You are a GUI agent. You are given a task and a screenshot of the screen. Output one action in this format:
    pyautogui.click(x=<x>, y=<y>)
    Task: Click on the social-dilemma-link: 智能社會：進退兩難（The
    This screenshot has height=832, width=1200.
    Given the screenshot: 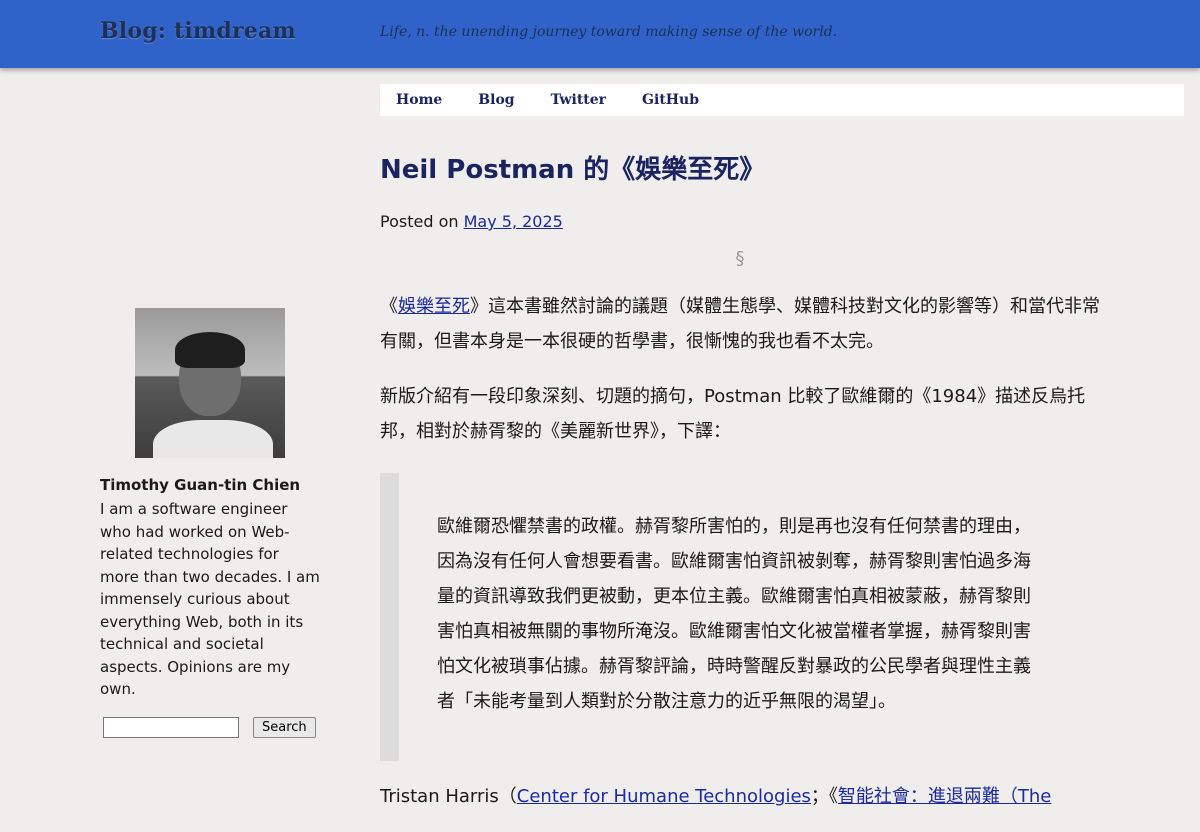 What is the action you would take?
    pyautogui.click(x=944, y=796)
    